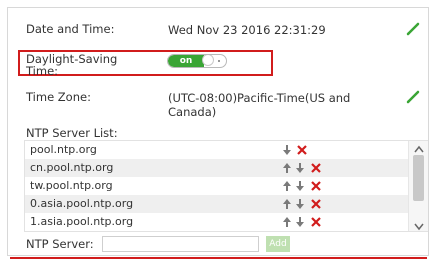 The image size is (430, 259). Describe the element at coordinates (208, 60) in the screenshot. I see `dst-toggle-knob` at that location.